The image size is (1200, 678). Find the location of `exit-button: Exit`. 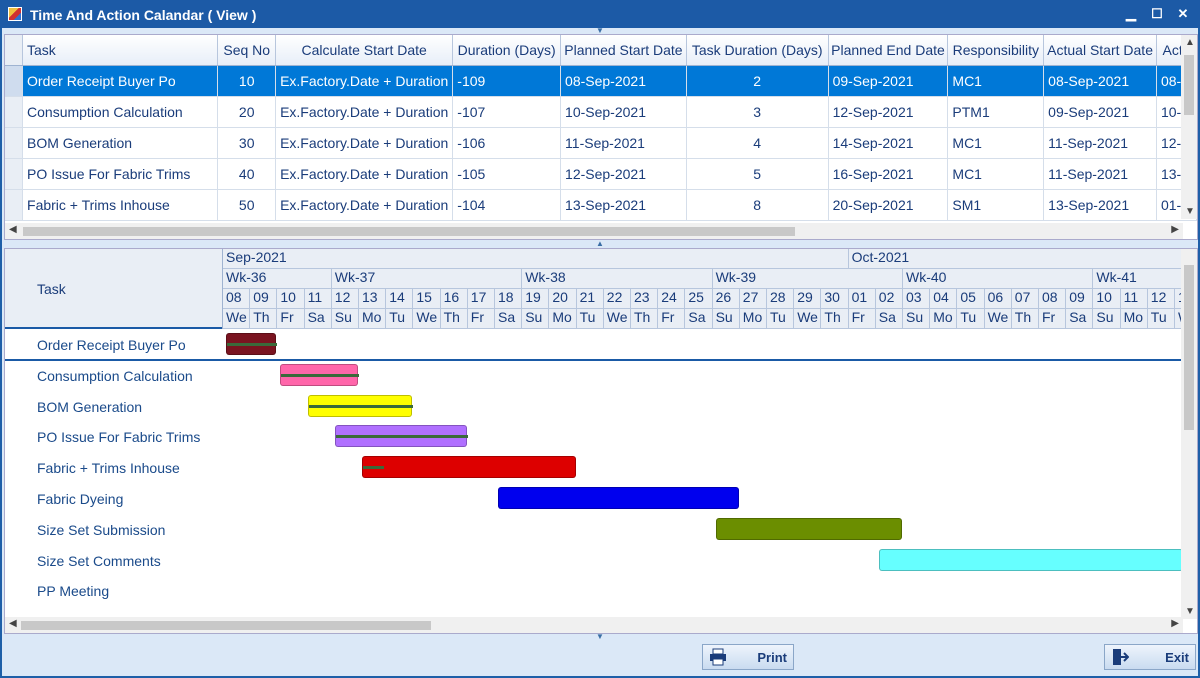

exit-button: Exit is located at coordinates (1150, 657).